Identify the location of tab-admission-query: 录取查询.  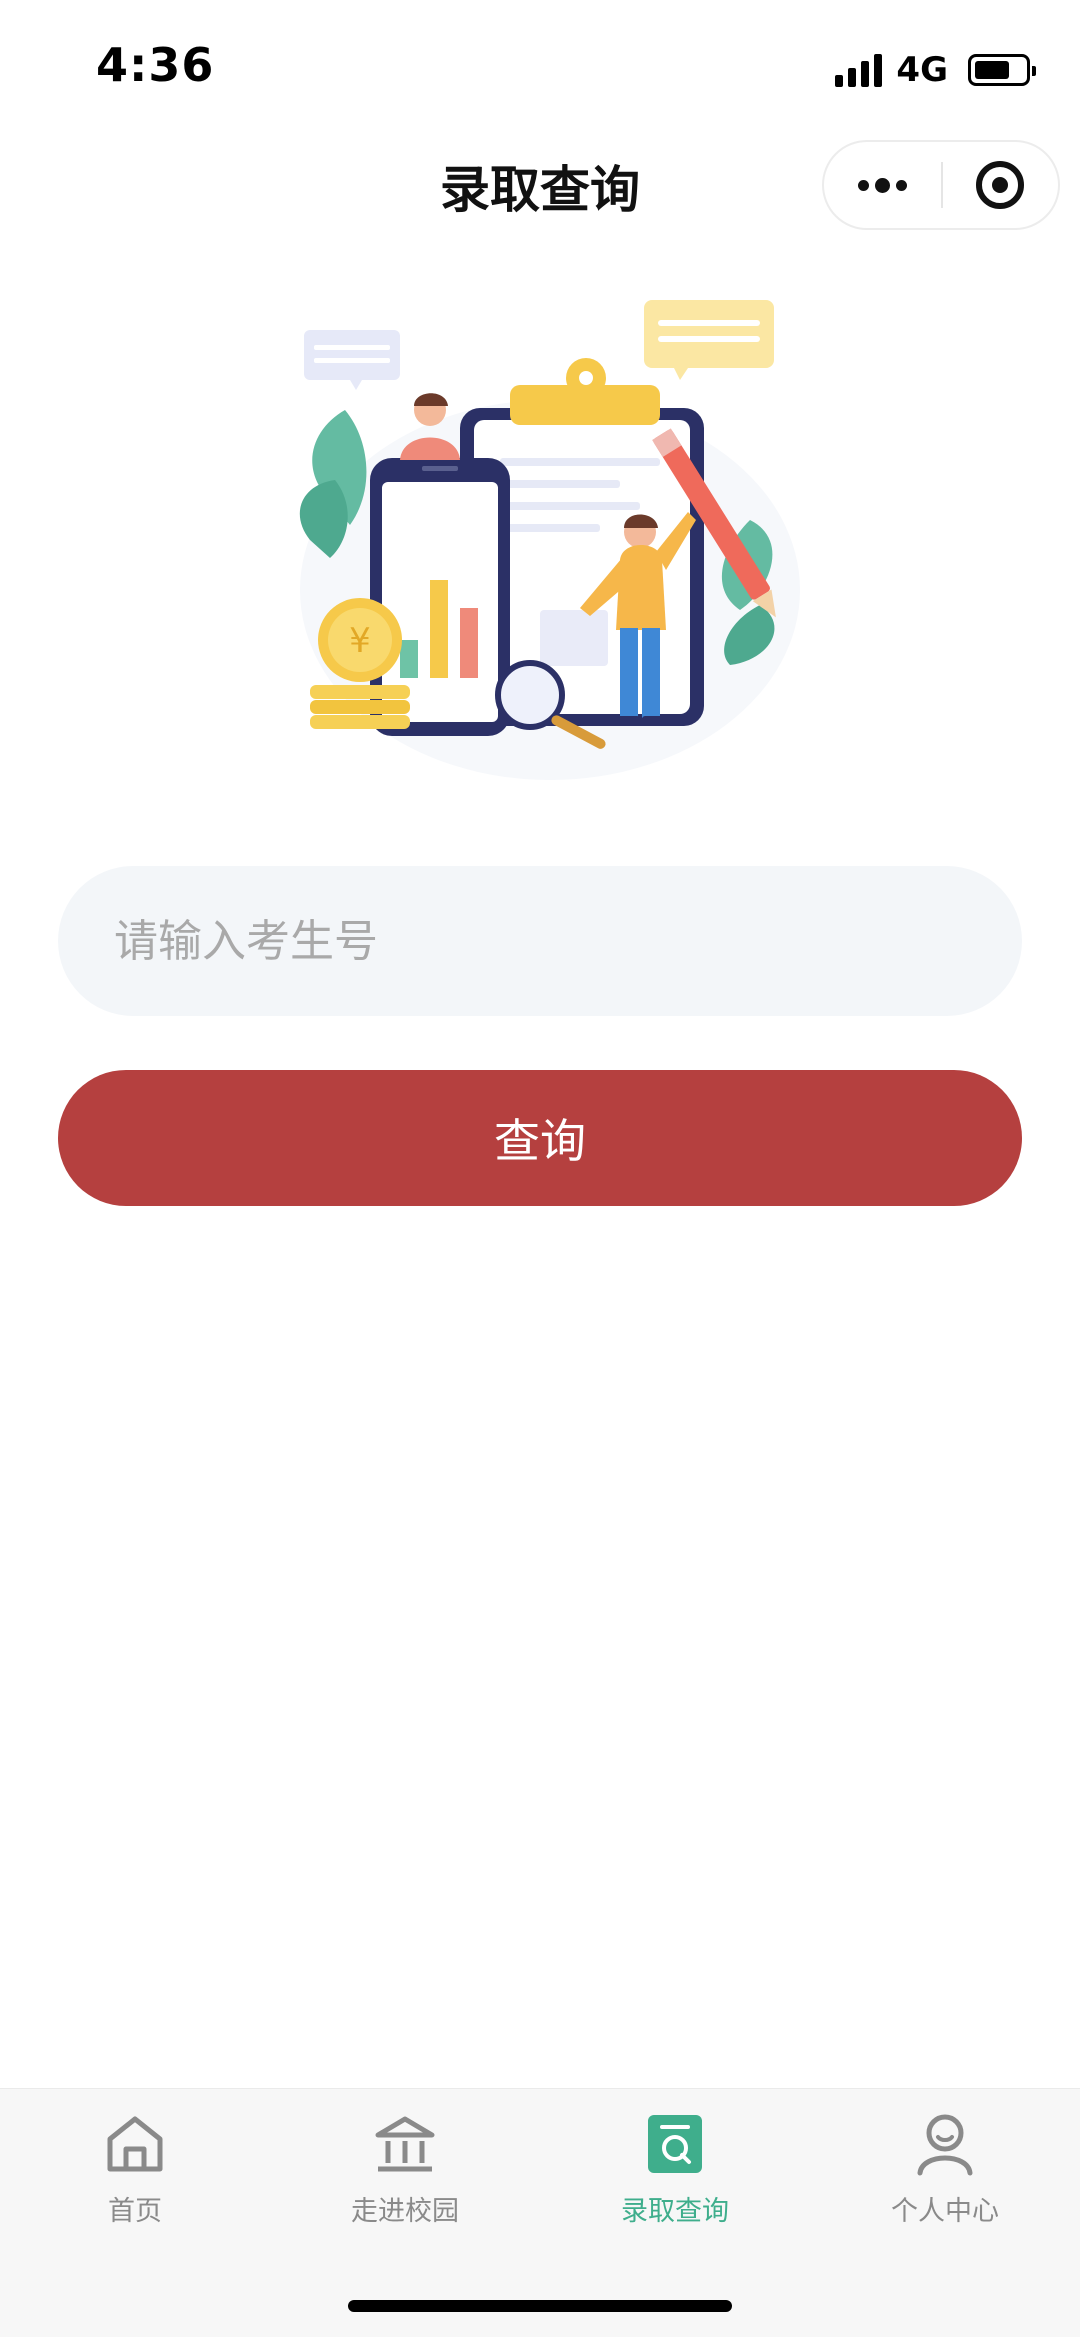
(675, 2169).